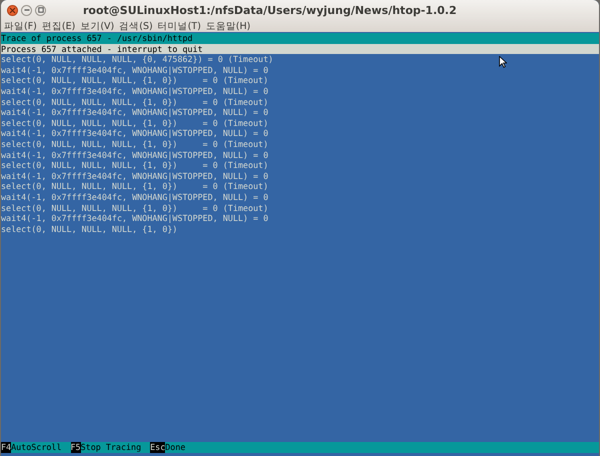 Image resolution: width=600 pixels, height=456 pixels. I want to click on function-key-label: AutoScroll, so click(37, 447).